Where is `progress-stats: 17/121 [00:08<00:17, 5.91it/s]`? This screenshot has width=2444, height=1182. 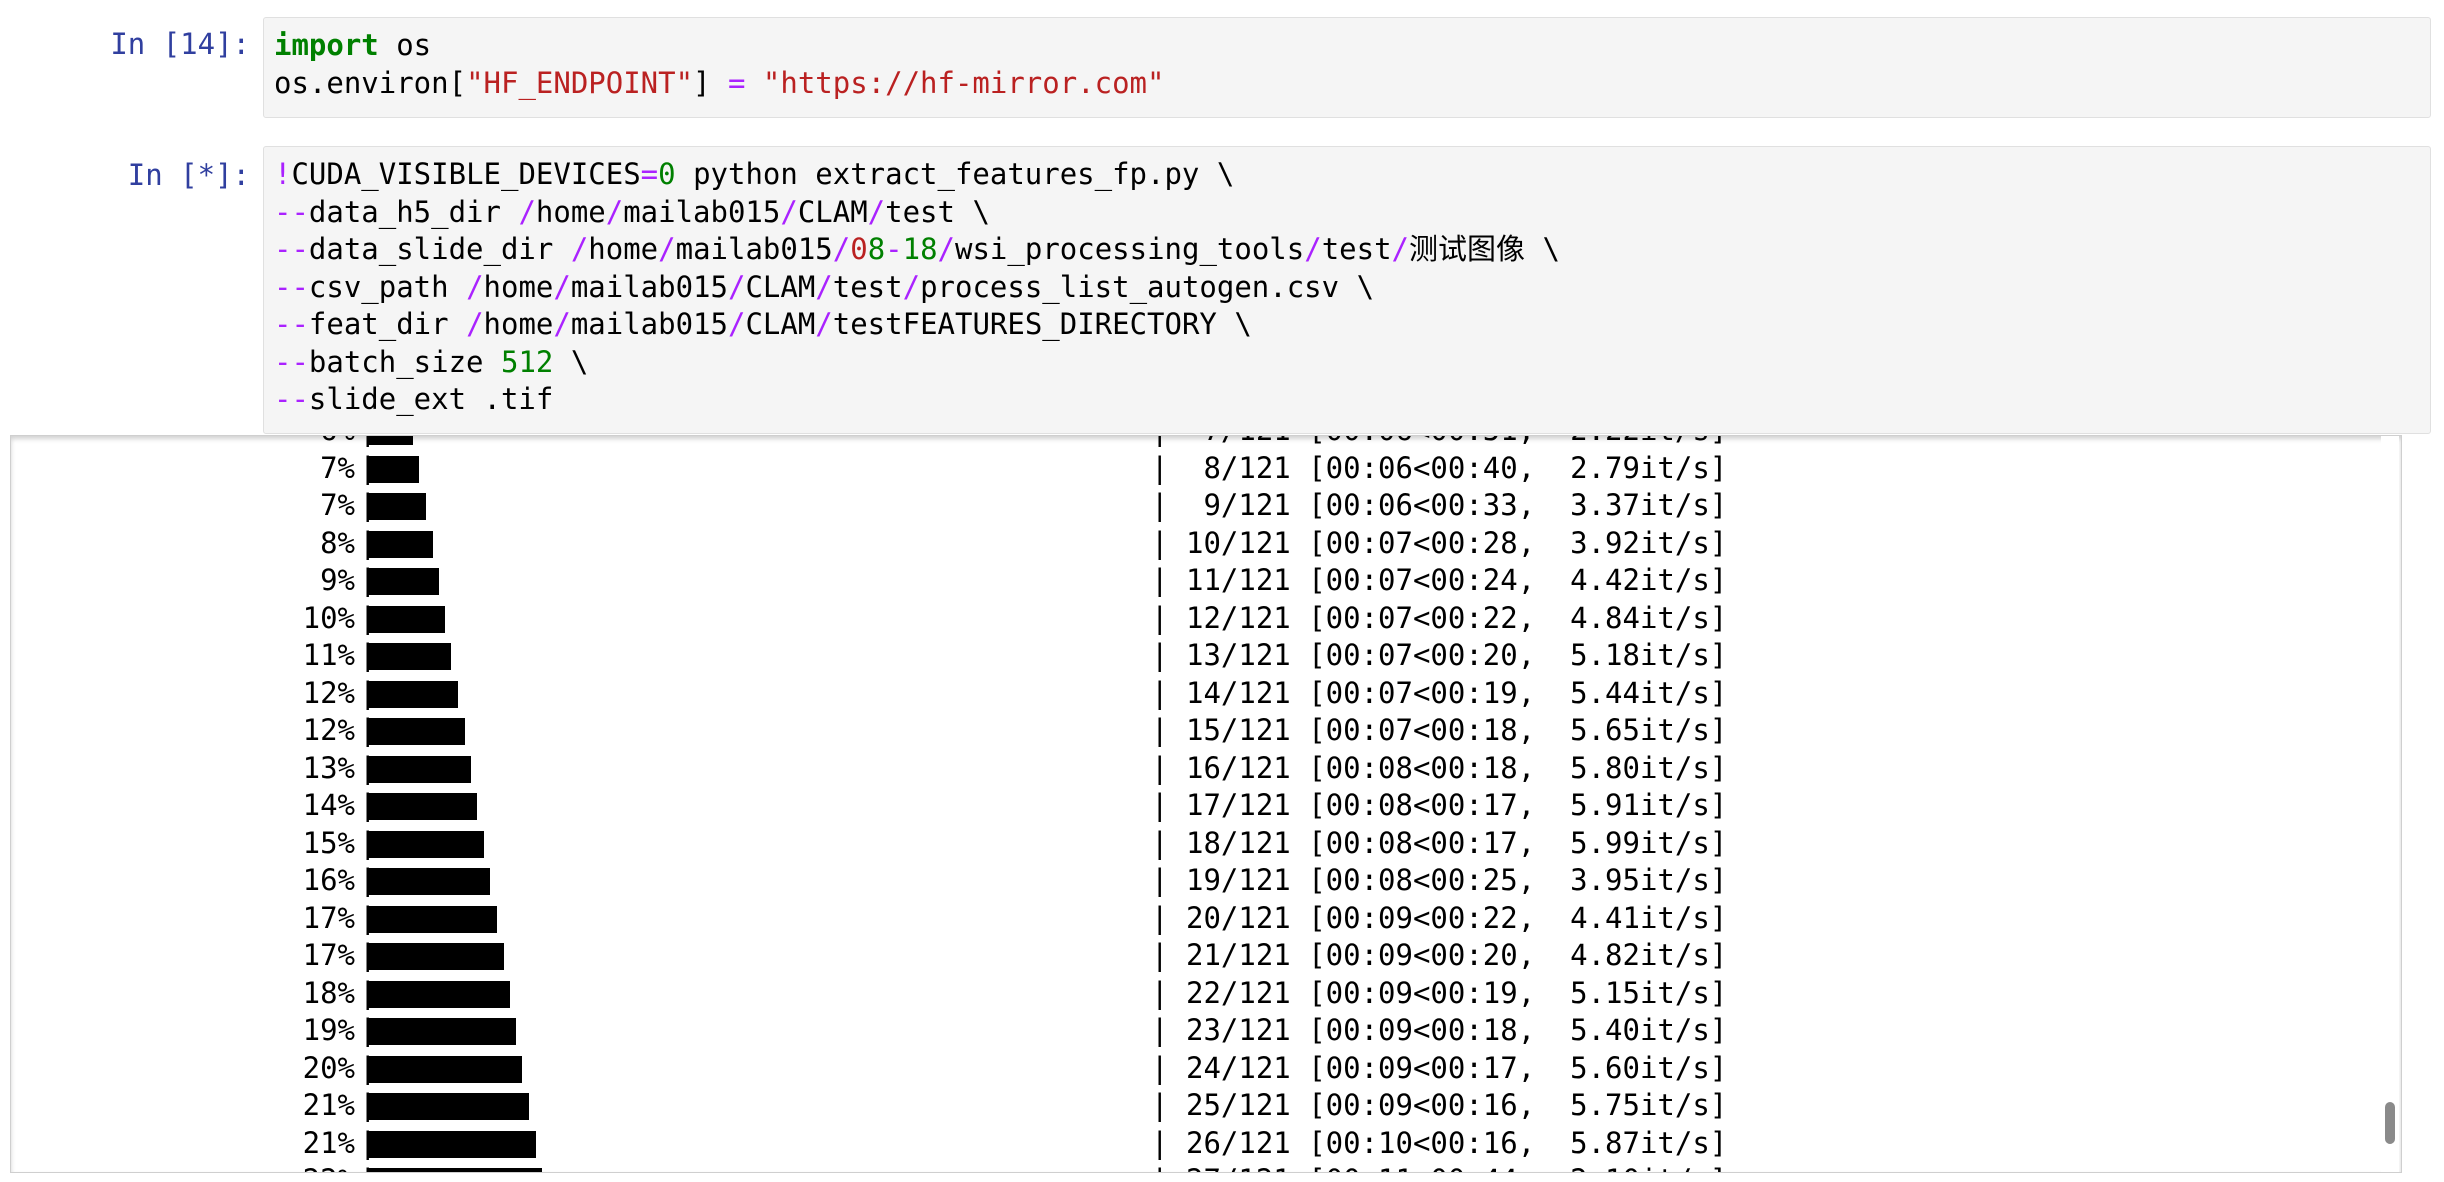 progress-stats: 17/121 [00:08<00:17, 5.91it/s] is located at coordinates (1457, 805).